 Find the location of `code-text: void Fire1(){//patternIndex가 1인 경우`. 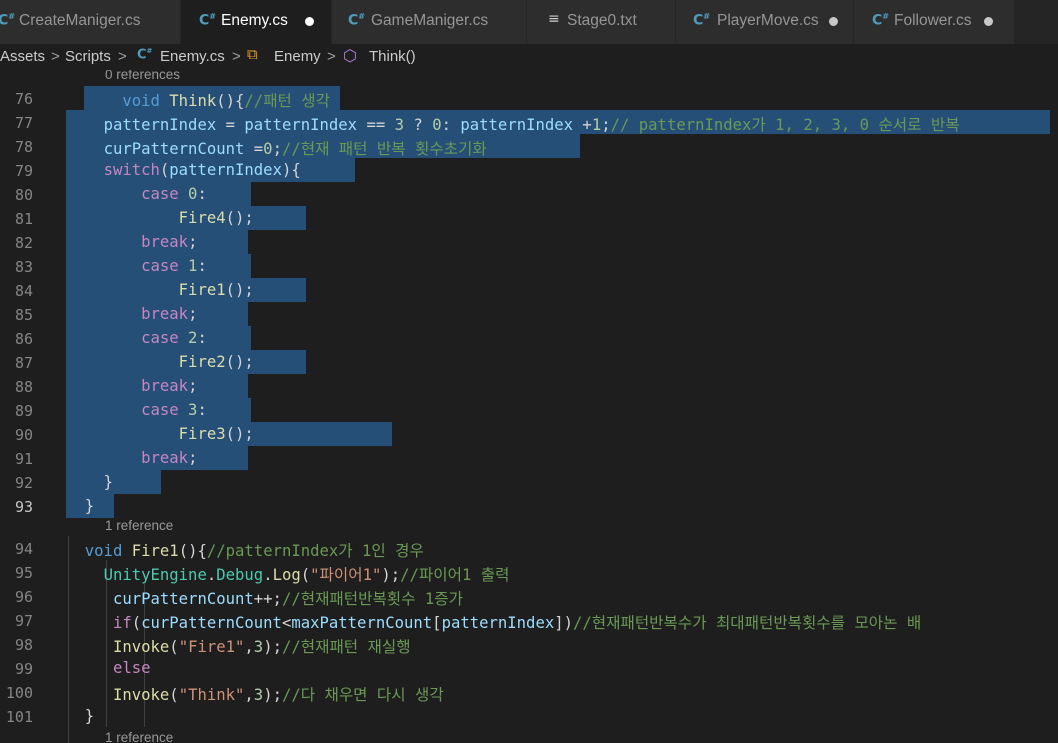

code-text: void Fire1(){//patternIndex가 1인 경우 is located at coordinates (245, 550).